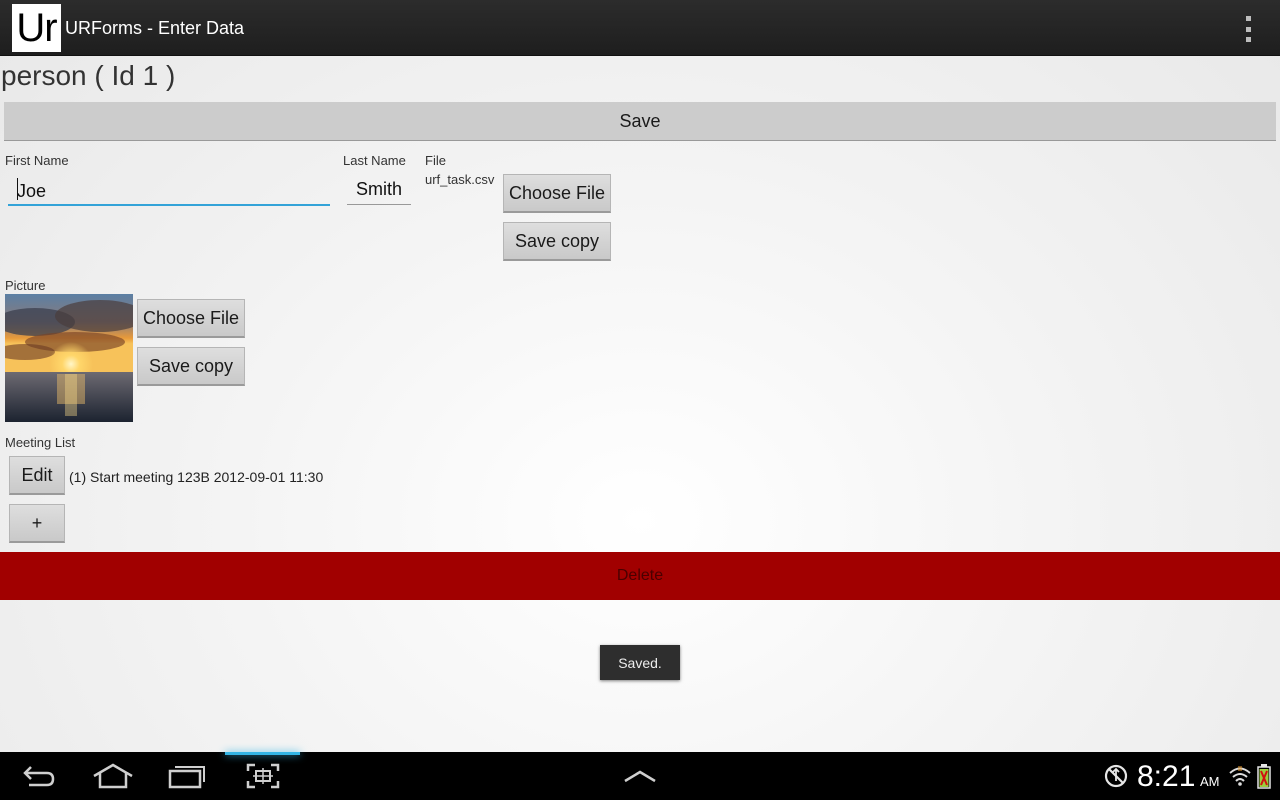  Describe the element at coordinates (1264, 776) in the screenshot. I see `battery-icon` at that location.